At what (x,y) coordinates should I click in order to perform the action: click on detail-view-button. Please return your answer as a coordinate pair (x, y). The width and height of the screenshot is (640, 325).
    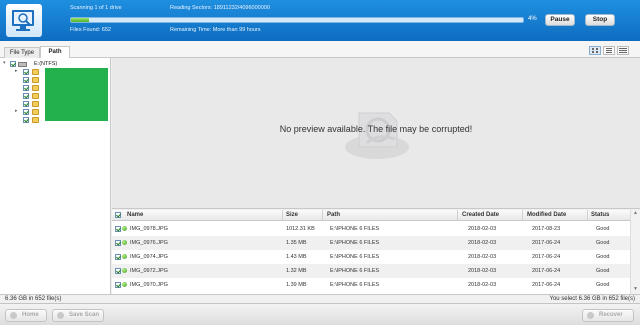
    Looking at the image, I should click on (623, 50).